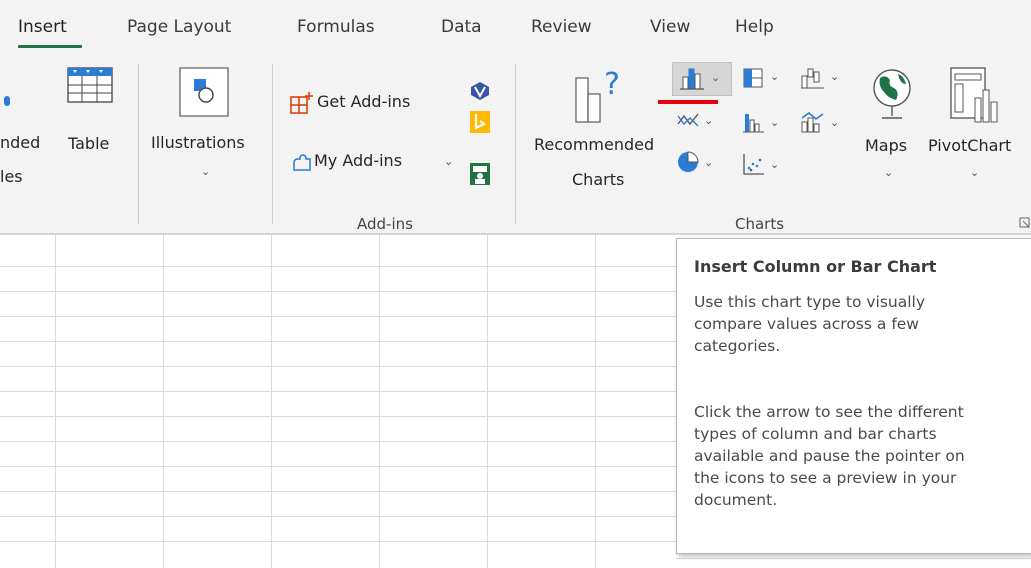 This screenshot has width=1031, height=568. I want to click on statistic-chart-chevron-down-icon: ⌄, so click(774, 122).